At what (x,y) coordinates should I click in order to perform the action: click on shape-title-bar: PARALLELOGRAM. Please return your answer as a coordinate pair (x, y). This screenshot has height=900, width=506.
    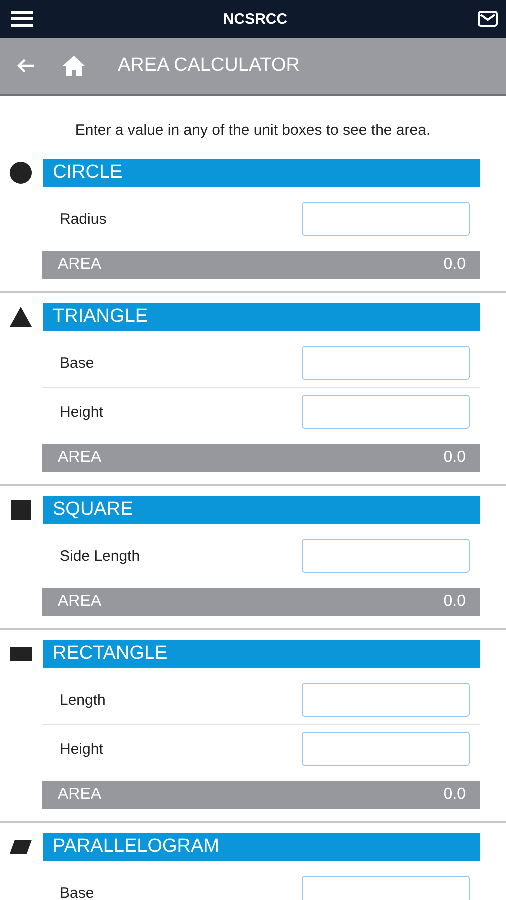
    Looking at the image, I should click on (261, 847).